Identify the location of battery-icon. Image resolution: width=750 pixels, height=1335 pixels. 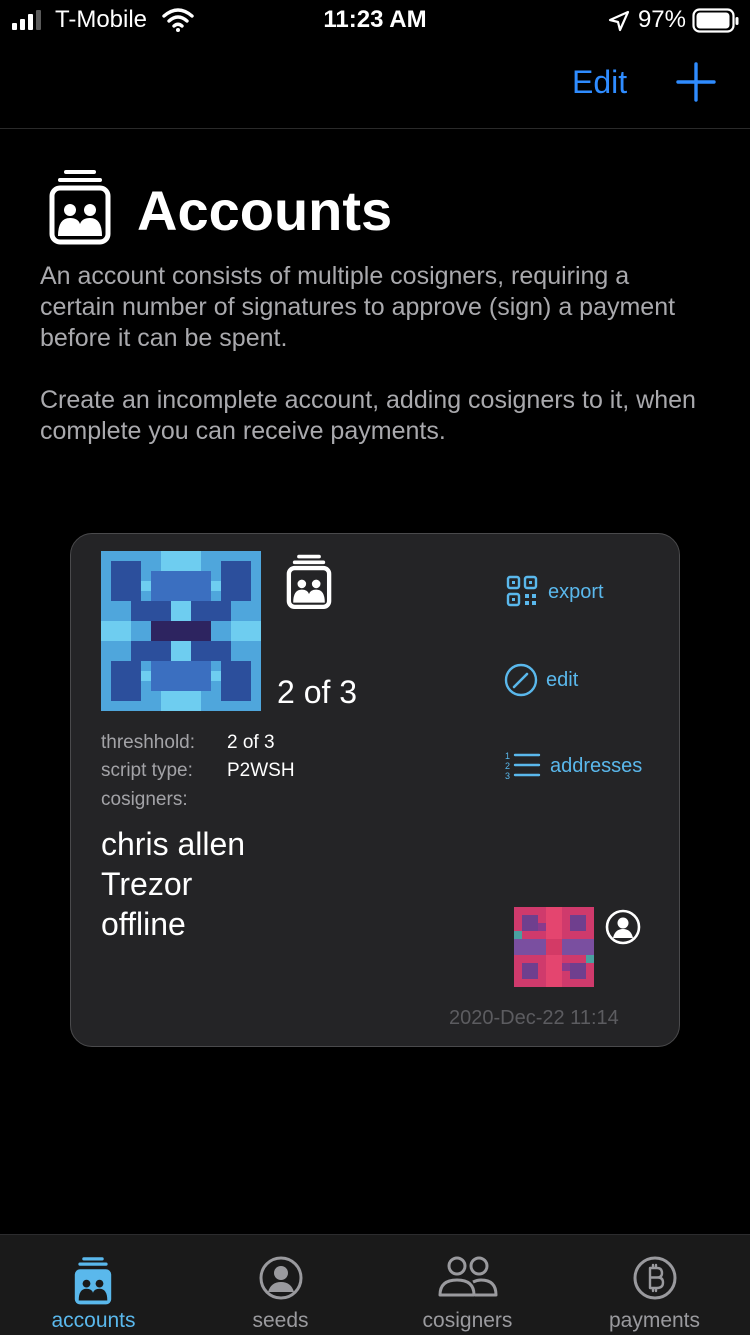
(715, 20).